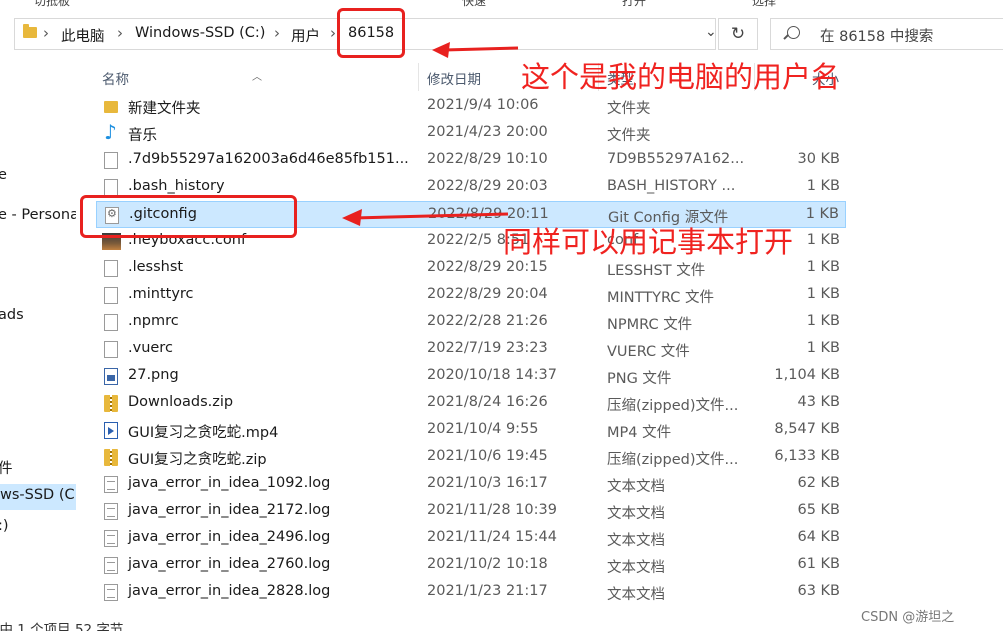 The height and width of the screenshot is (631, 1003). Describe the element at coordinates (38, 497) in the screenshot. I see `nav-item-drive-c: ws-SSD (C:)` at that location.